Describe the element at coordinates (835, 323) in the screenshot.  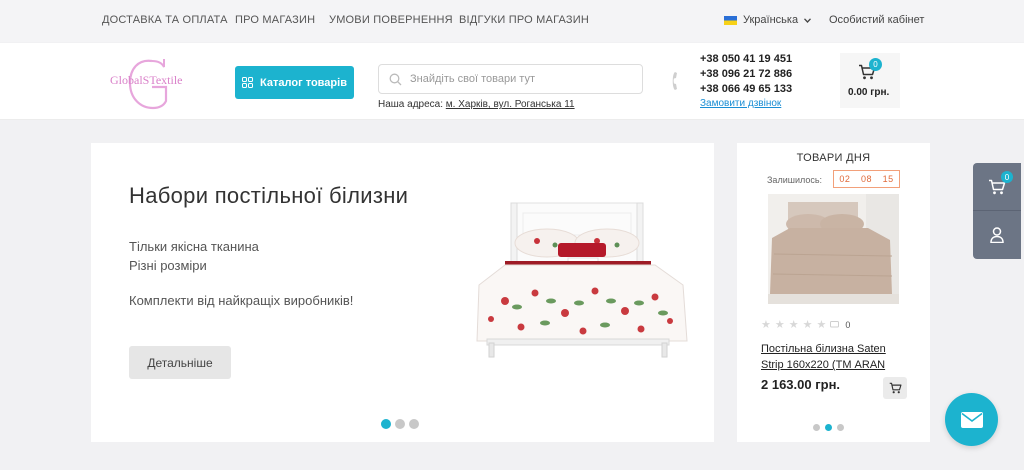
I see `comment-icon` at that location.